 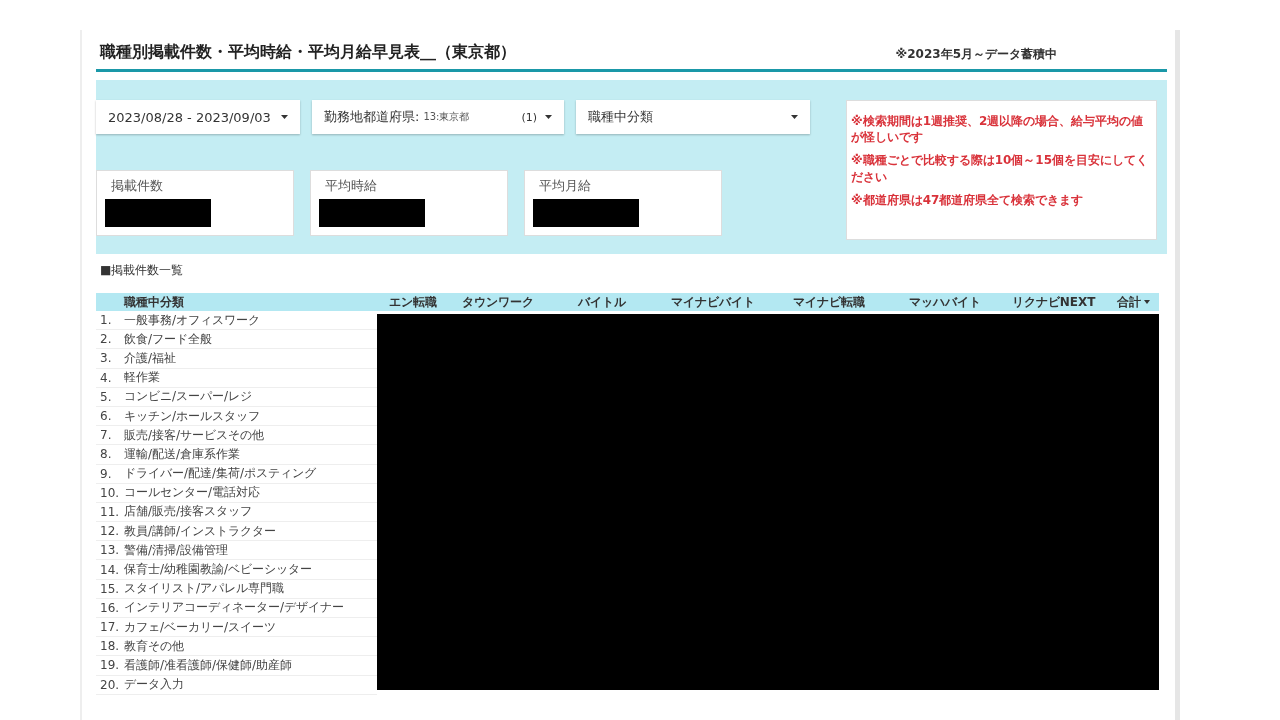 I want to click on row-number: 11., so click(x=110, y=511).